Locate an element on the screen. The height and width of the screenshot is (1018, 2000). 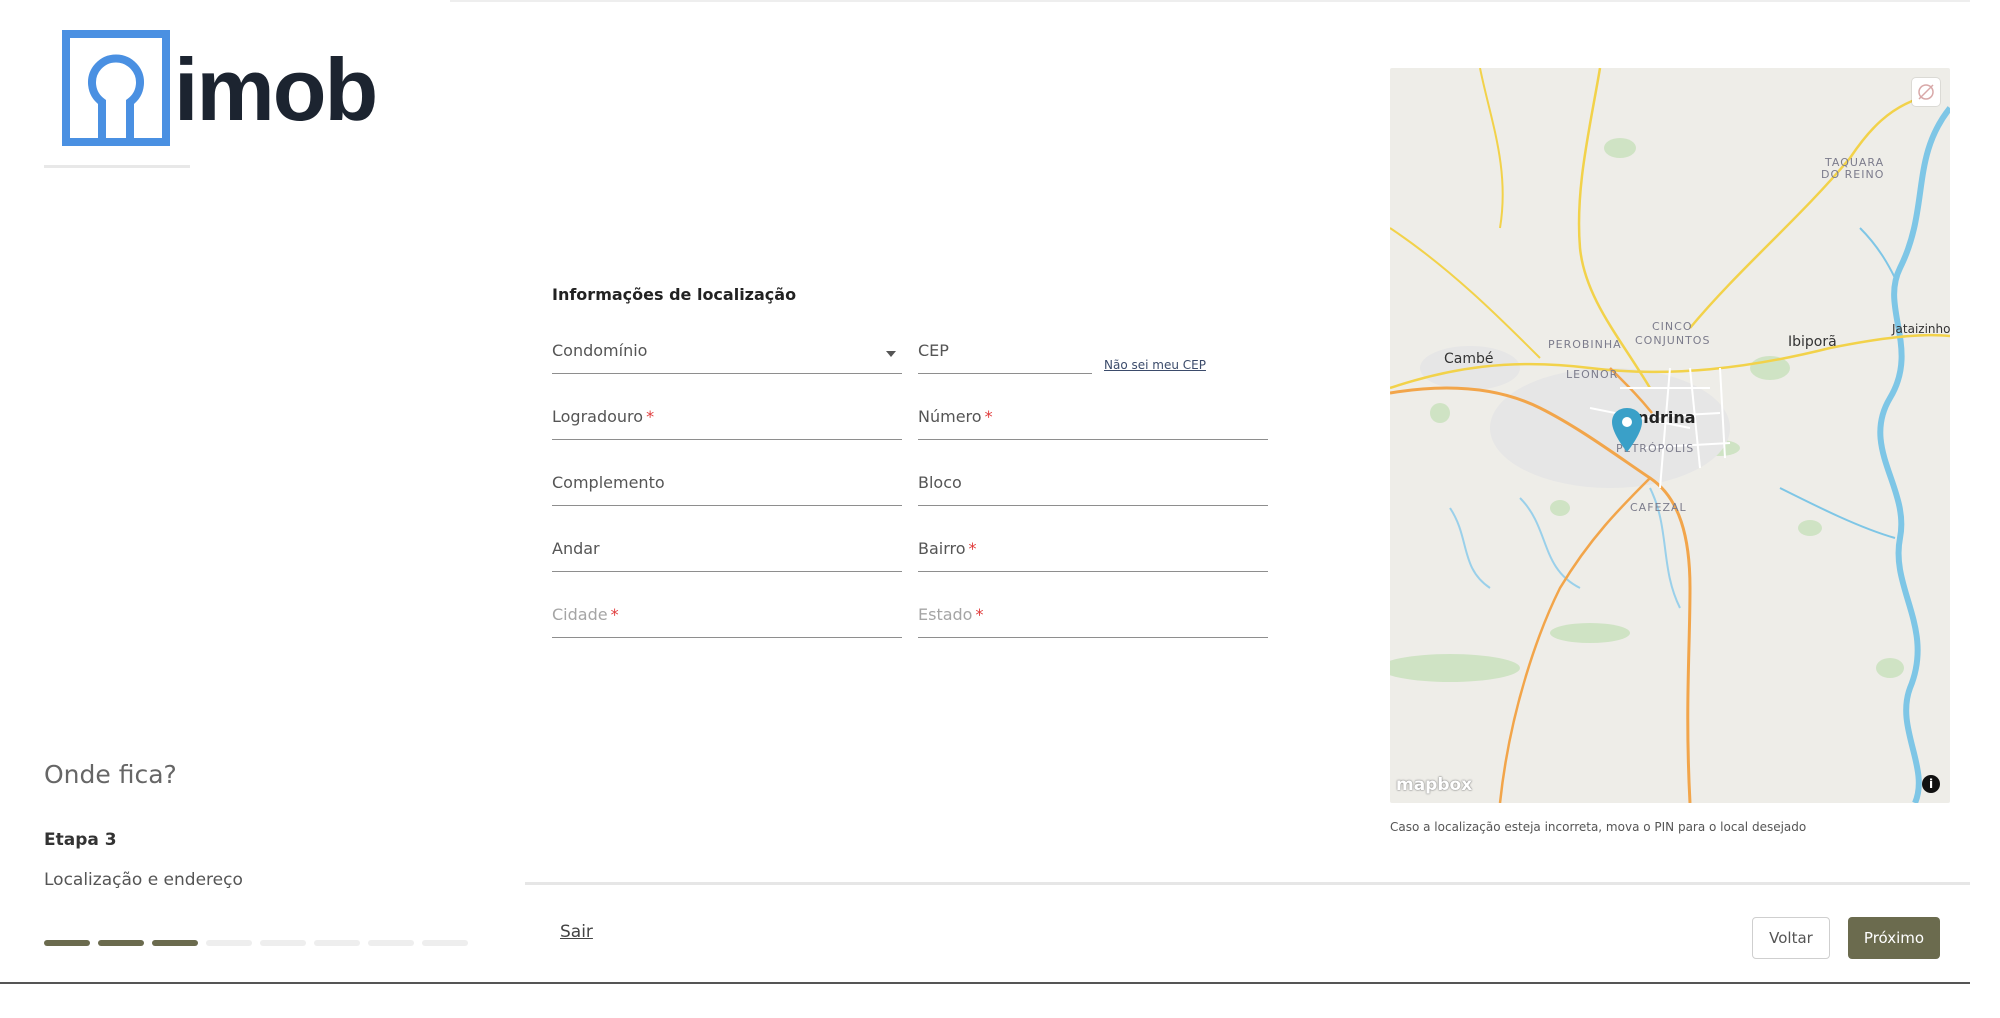
footer-divider is located at coordinates (1247, 883).